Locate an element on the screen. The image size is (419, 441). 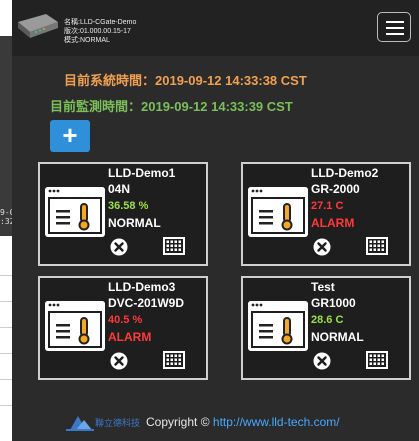
background-rows is located at coordinates (6, 328).